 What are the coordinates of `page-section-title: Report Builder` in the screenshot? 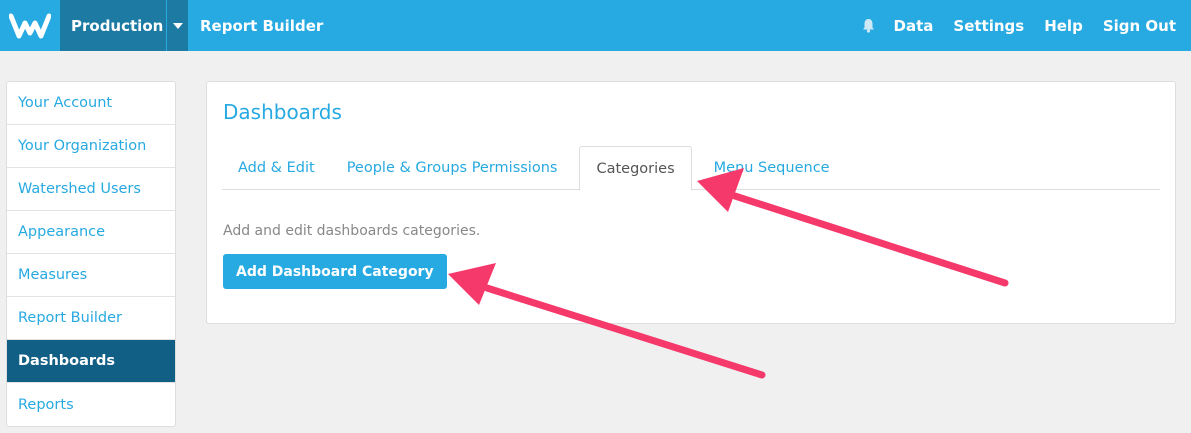 It's located at (261, 26).